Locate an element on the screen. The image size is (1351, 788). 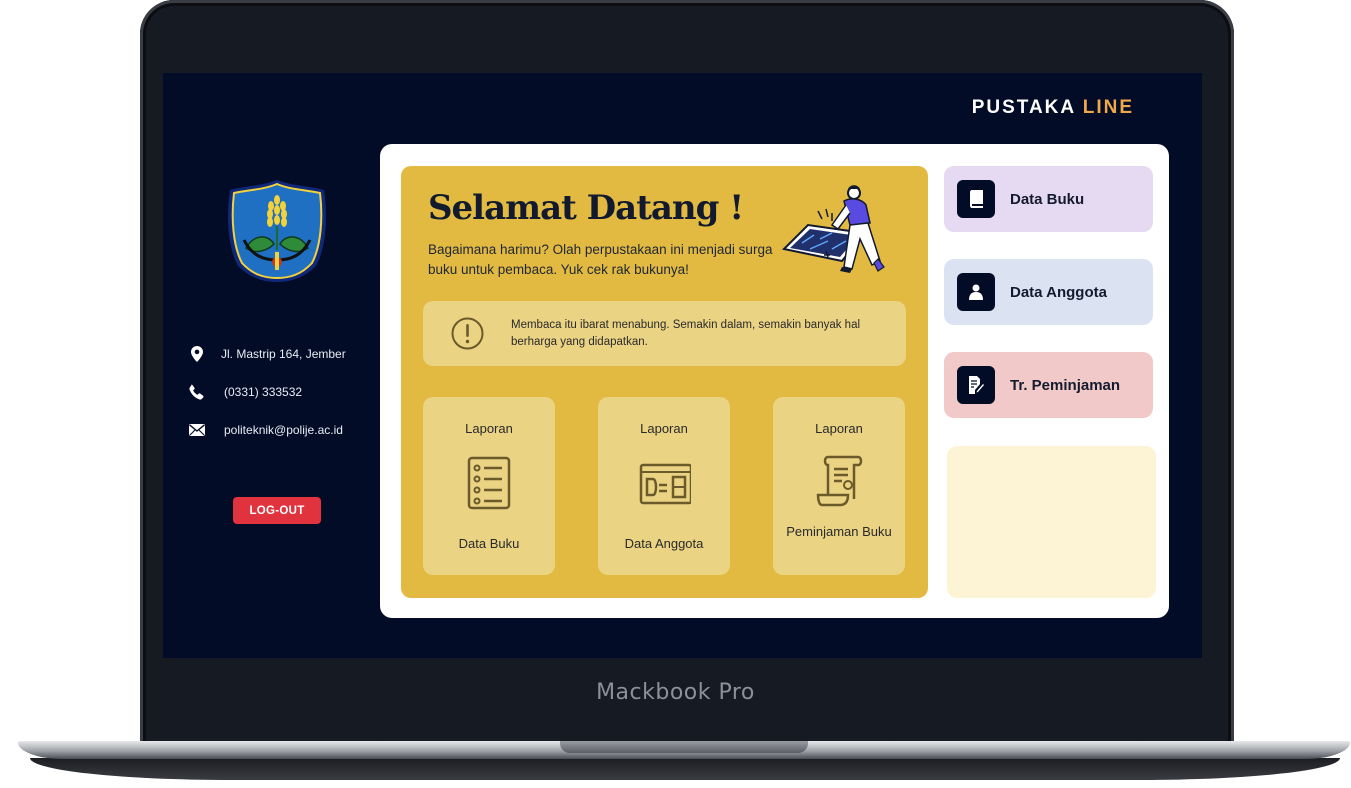
report-card-label: Peminjaman Buku is located at coordinates (839, 531).